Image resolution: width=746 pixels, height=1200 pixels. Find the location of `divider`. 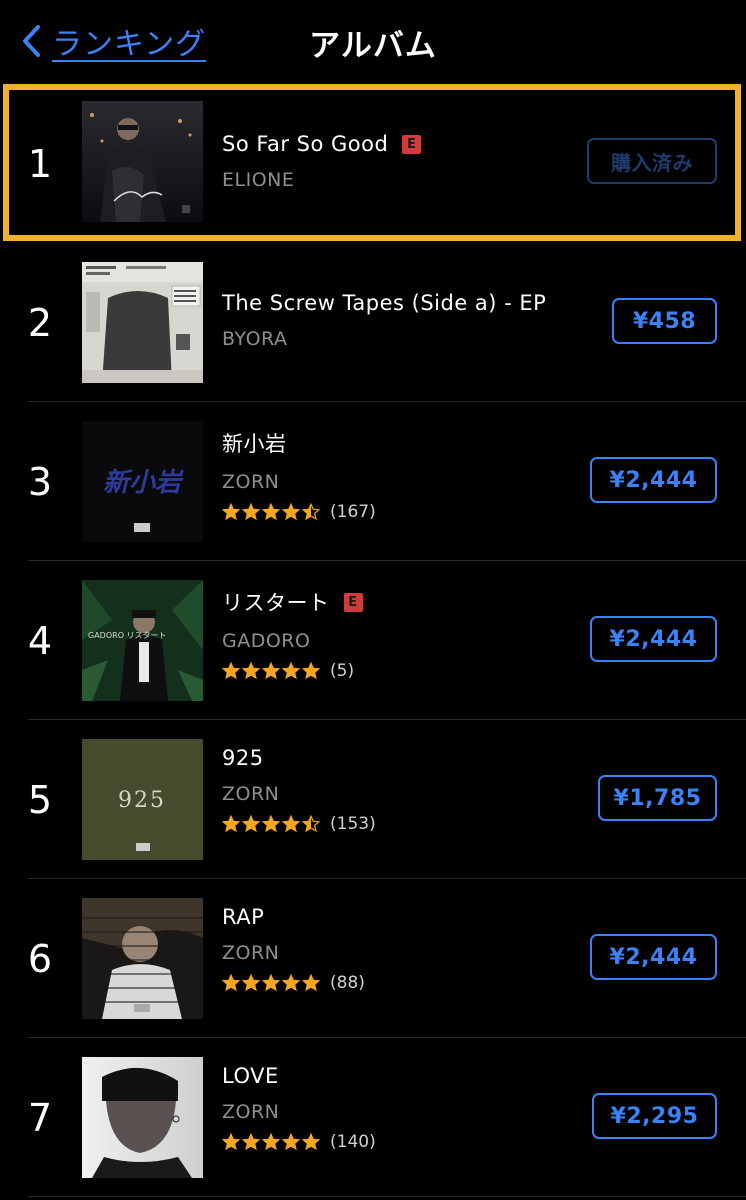

divider is located at coordinates (387, 1196).